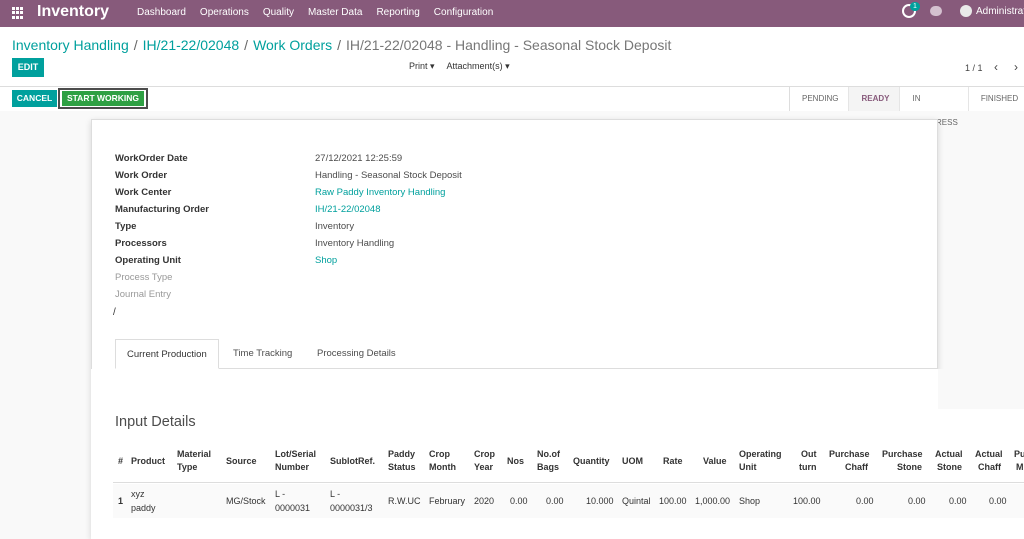 The height and width of the screenshot is (539, 1024). Describe the element at coordinates (144, 277) in the screenshot. I see `field-label: Process Type` at that location.